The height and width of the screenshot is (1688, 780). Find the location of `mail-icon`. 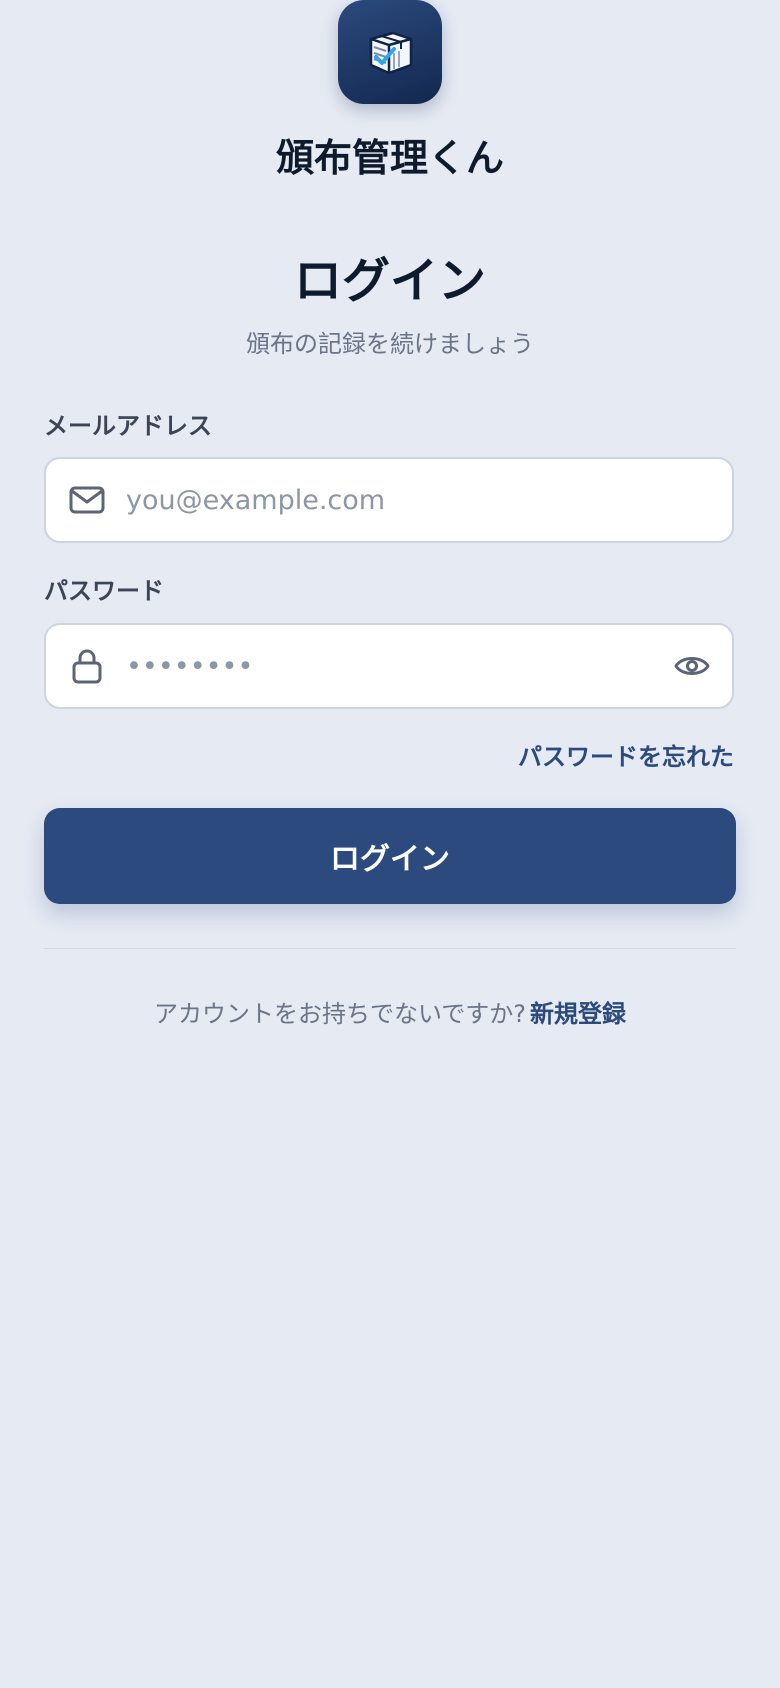

mail-icon is located at coordinates (87, 500).